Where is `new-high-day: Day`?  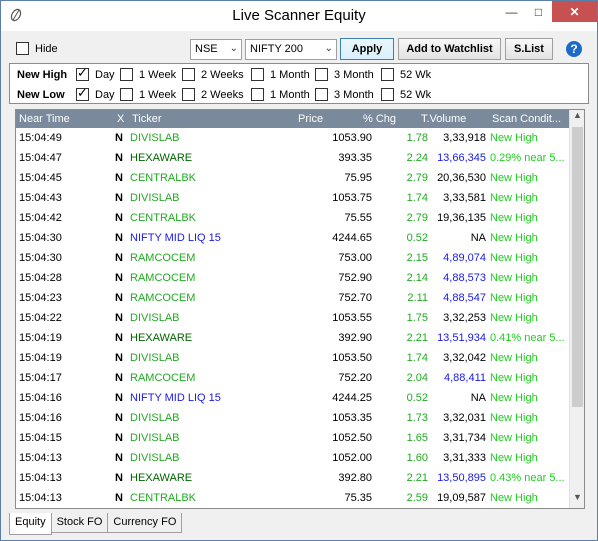 new-high-day: Day is located at coordinates (95, 73).